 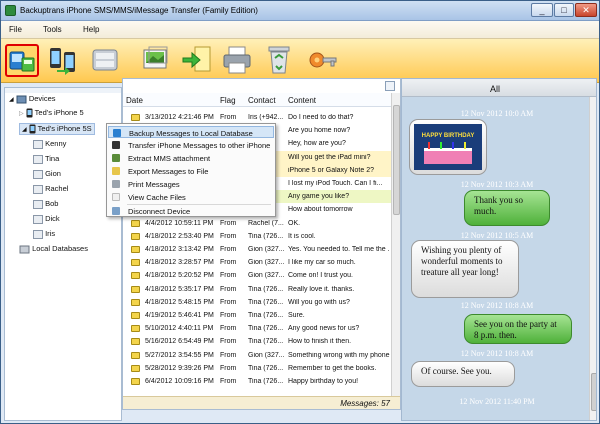 What do you see at coordinates (497, 353) in the screenshot?
I see `timestamp: 12 Nov 2012 10:8 AM` at bounding box center [497, 353].